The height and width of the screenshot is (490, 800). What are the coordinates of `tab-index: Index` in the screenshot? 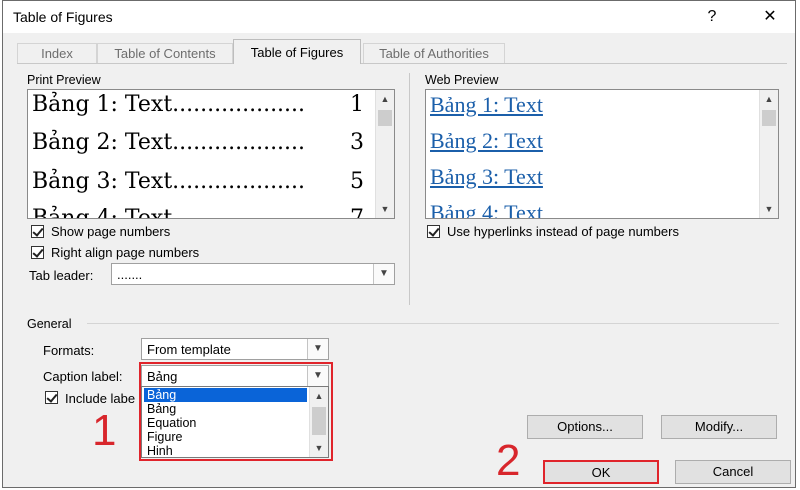 It's located at (57, 53).